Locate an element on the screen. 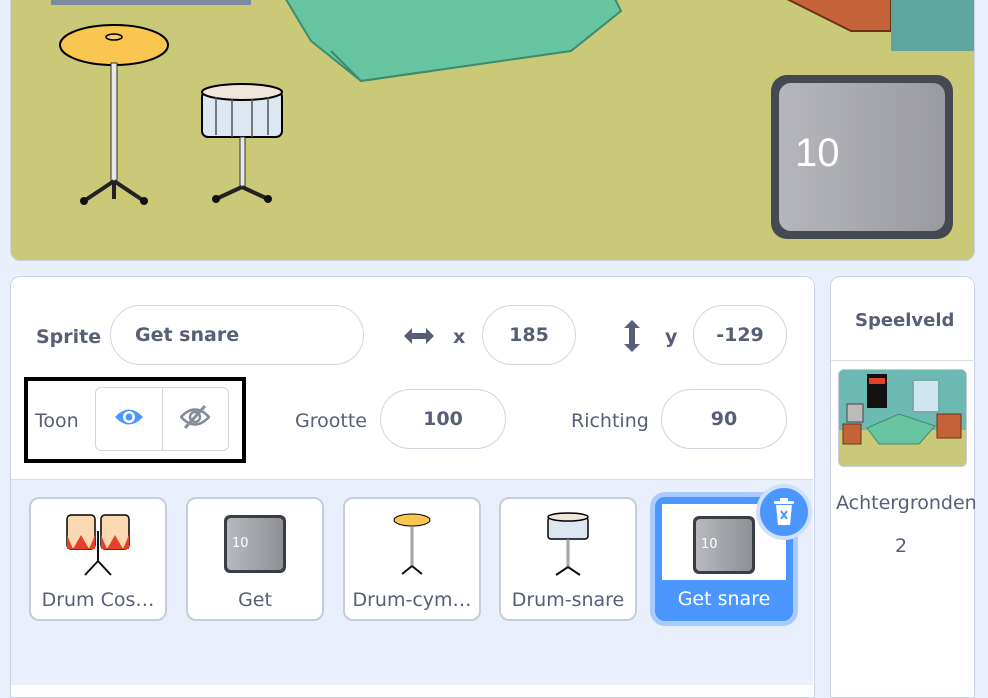 Image resolution: width=988 pixels, height=698 pixels. sprite-name: Get is located at coordinates (255, 600).